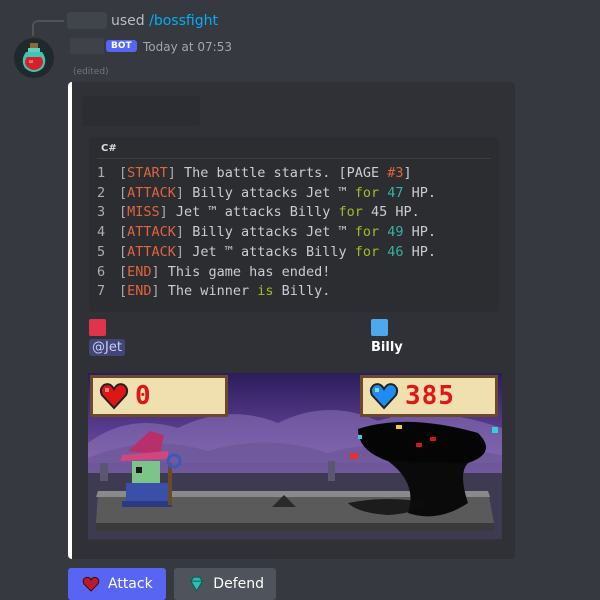  I want to click on code-token: 49, so click(395, 232).